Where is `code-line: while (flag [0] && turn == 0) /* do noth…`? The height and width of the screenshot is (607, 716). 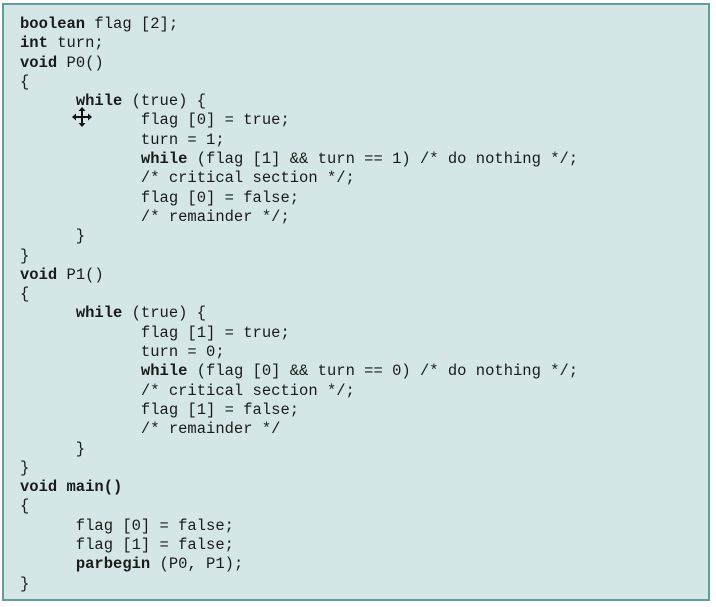
code-line: while (flag [0] && turn == 0) /* do noth… is located at coordinates (299, 371).